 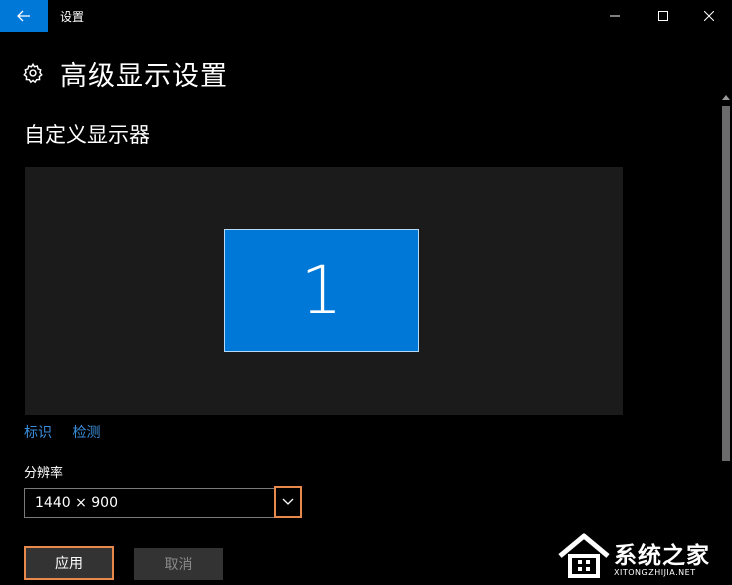 I want to click on app-title: 设置, so click(x=72, y=17).